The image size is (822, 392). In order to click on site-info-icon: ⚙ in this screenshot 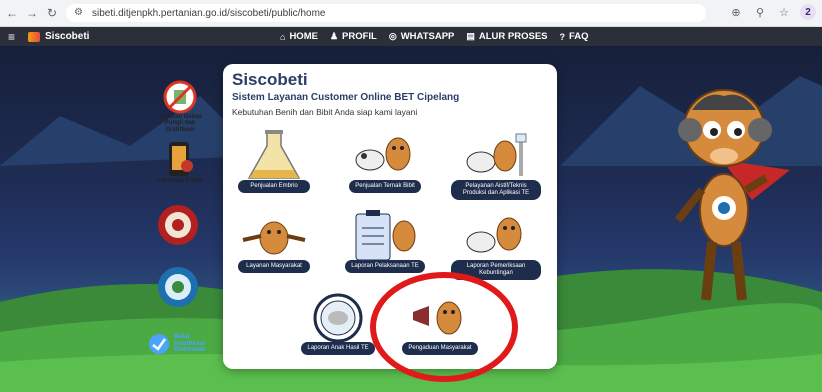, I will do `click(80, 13)`.